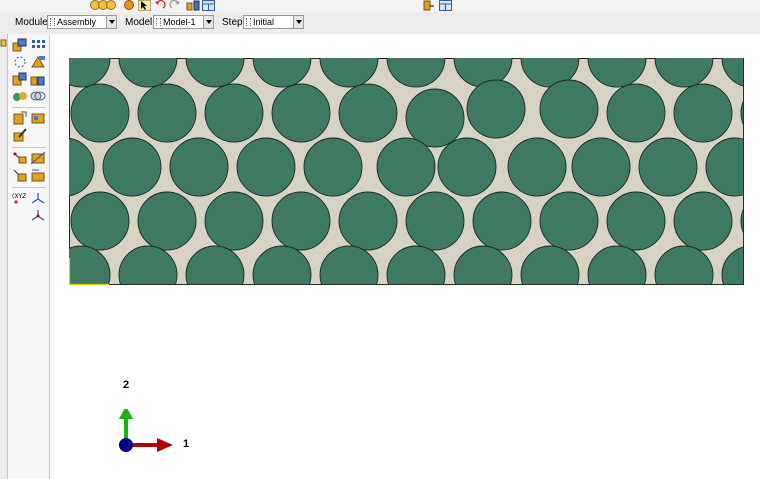 This screenshot has height=479, width=760. I want to click on y-axis-arrowhead, so click(126, 414).